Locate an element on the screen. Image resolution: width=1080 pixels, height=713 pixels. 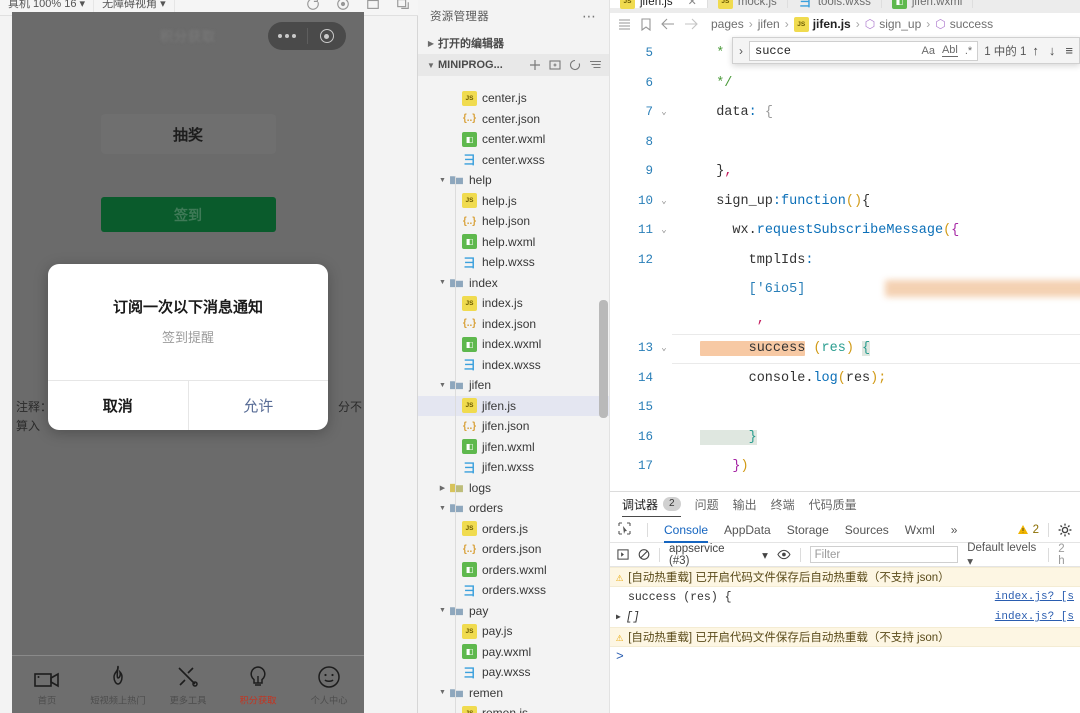
expand-triangle-icon: ▶ is located at coordinates (618, 617).